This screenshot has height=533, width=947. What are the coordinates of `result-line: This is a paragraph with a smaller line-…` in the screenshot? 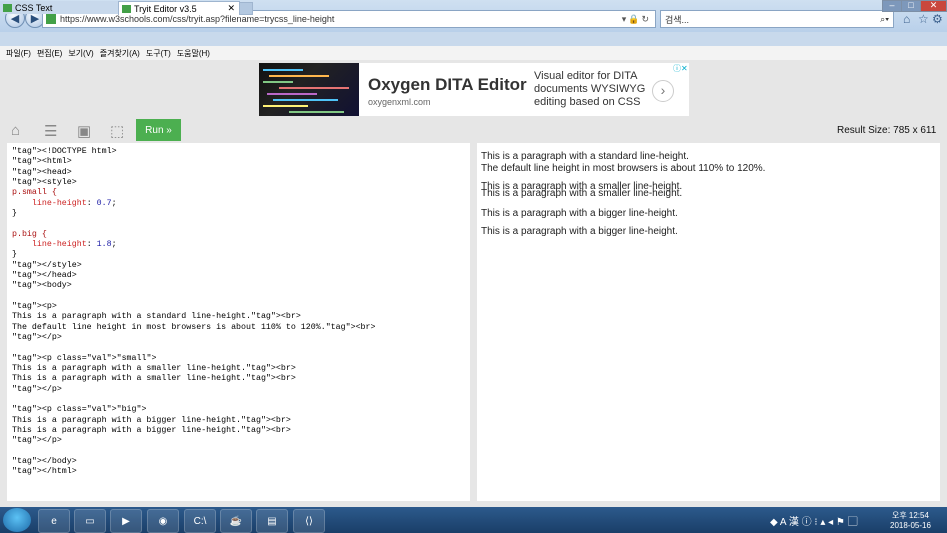 It's located at (582, 193).